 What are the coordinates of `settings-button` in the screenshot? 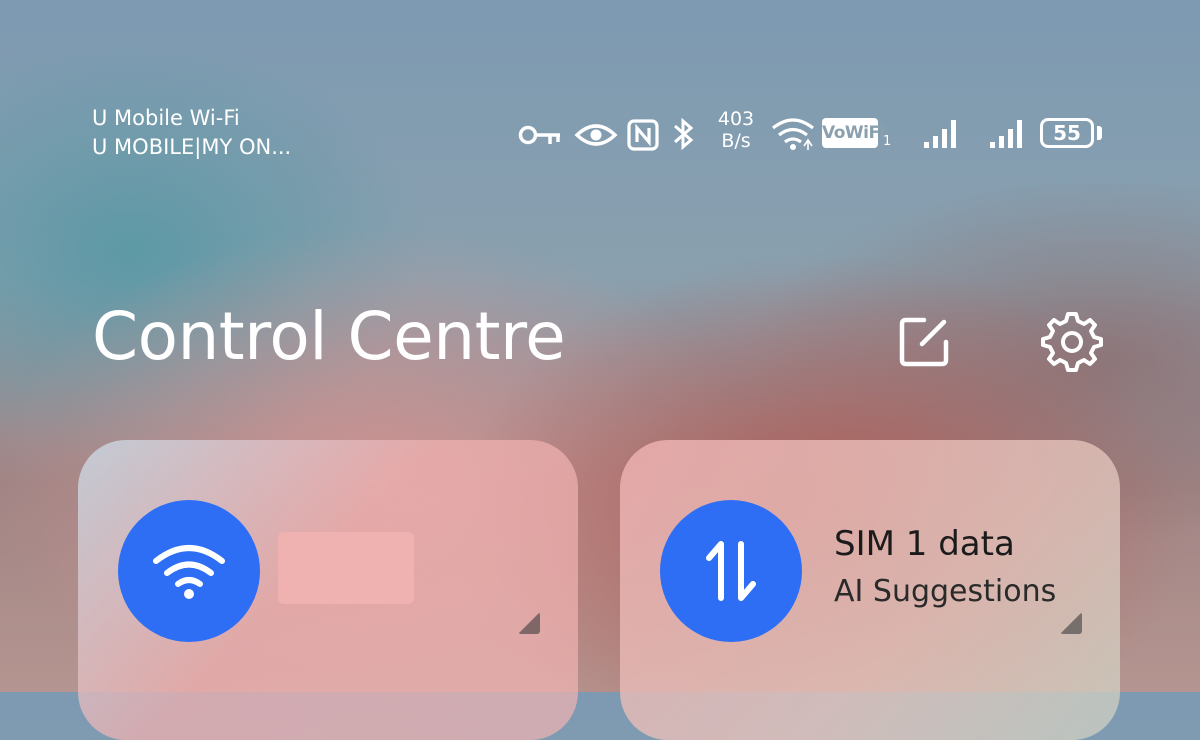 It's located at (1072, 342).